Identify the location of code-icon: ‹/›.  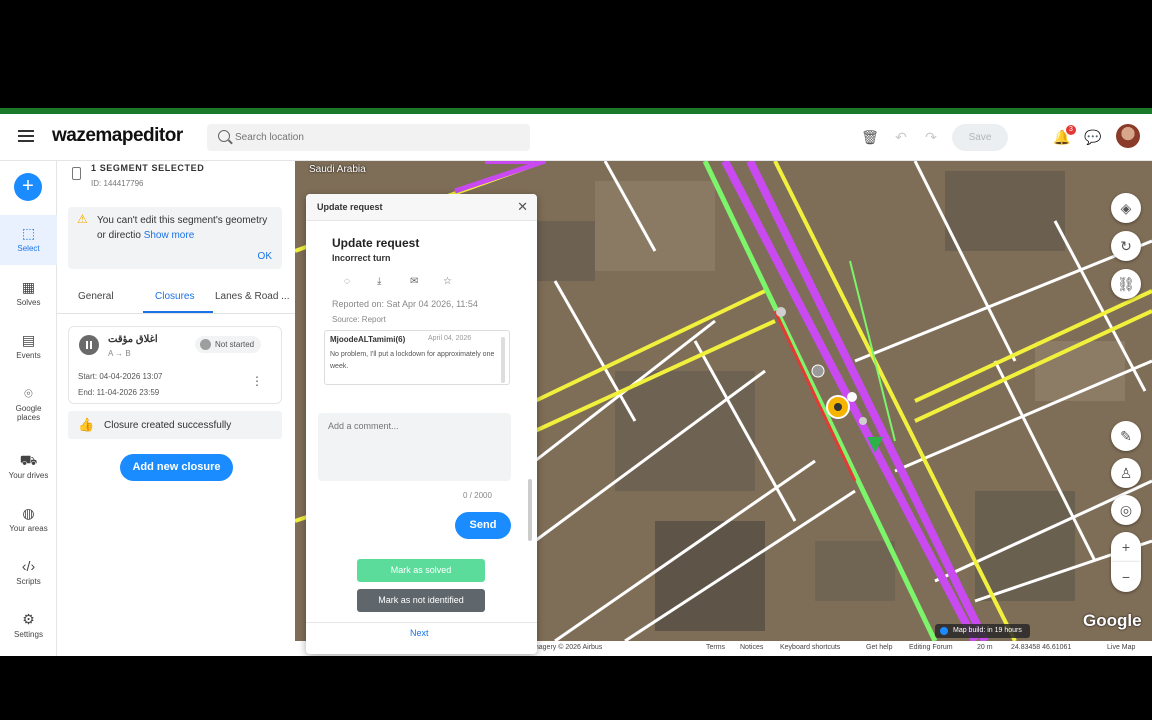
(28, 566).